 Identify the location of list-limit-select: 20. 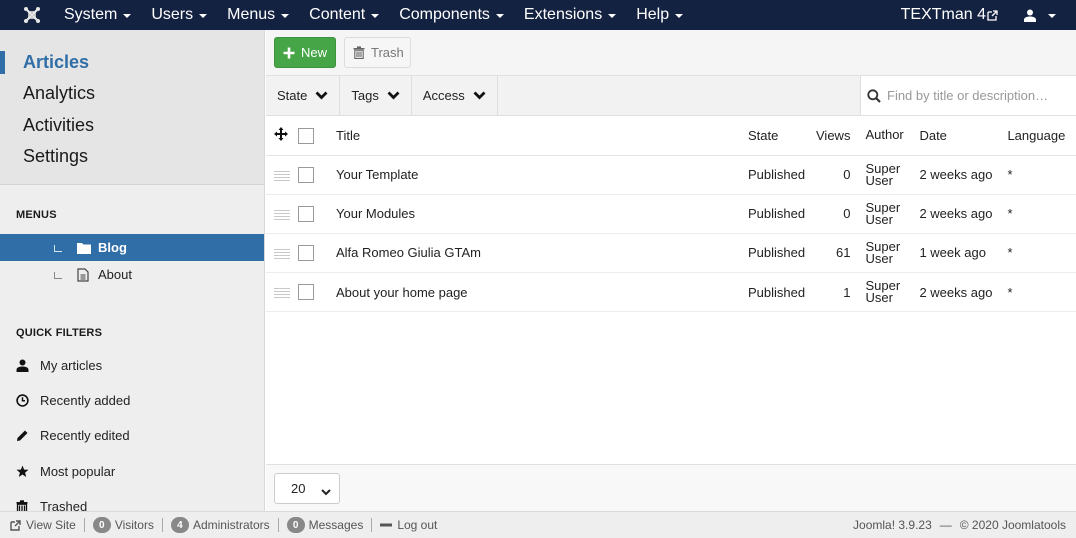
(307, 488).